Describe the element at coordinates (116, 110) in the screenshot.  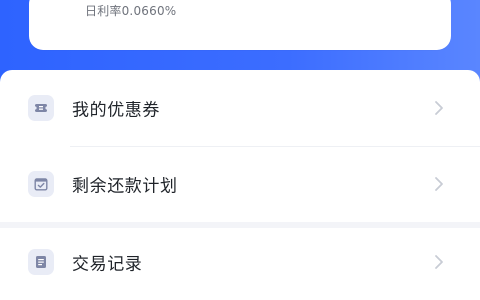
I see `menu-item-label: 我的优惠券` at that location.